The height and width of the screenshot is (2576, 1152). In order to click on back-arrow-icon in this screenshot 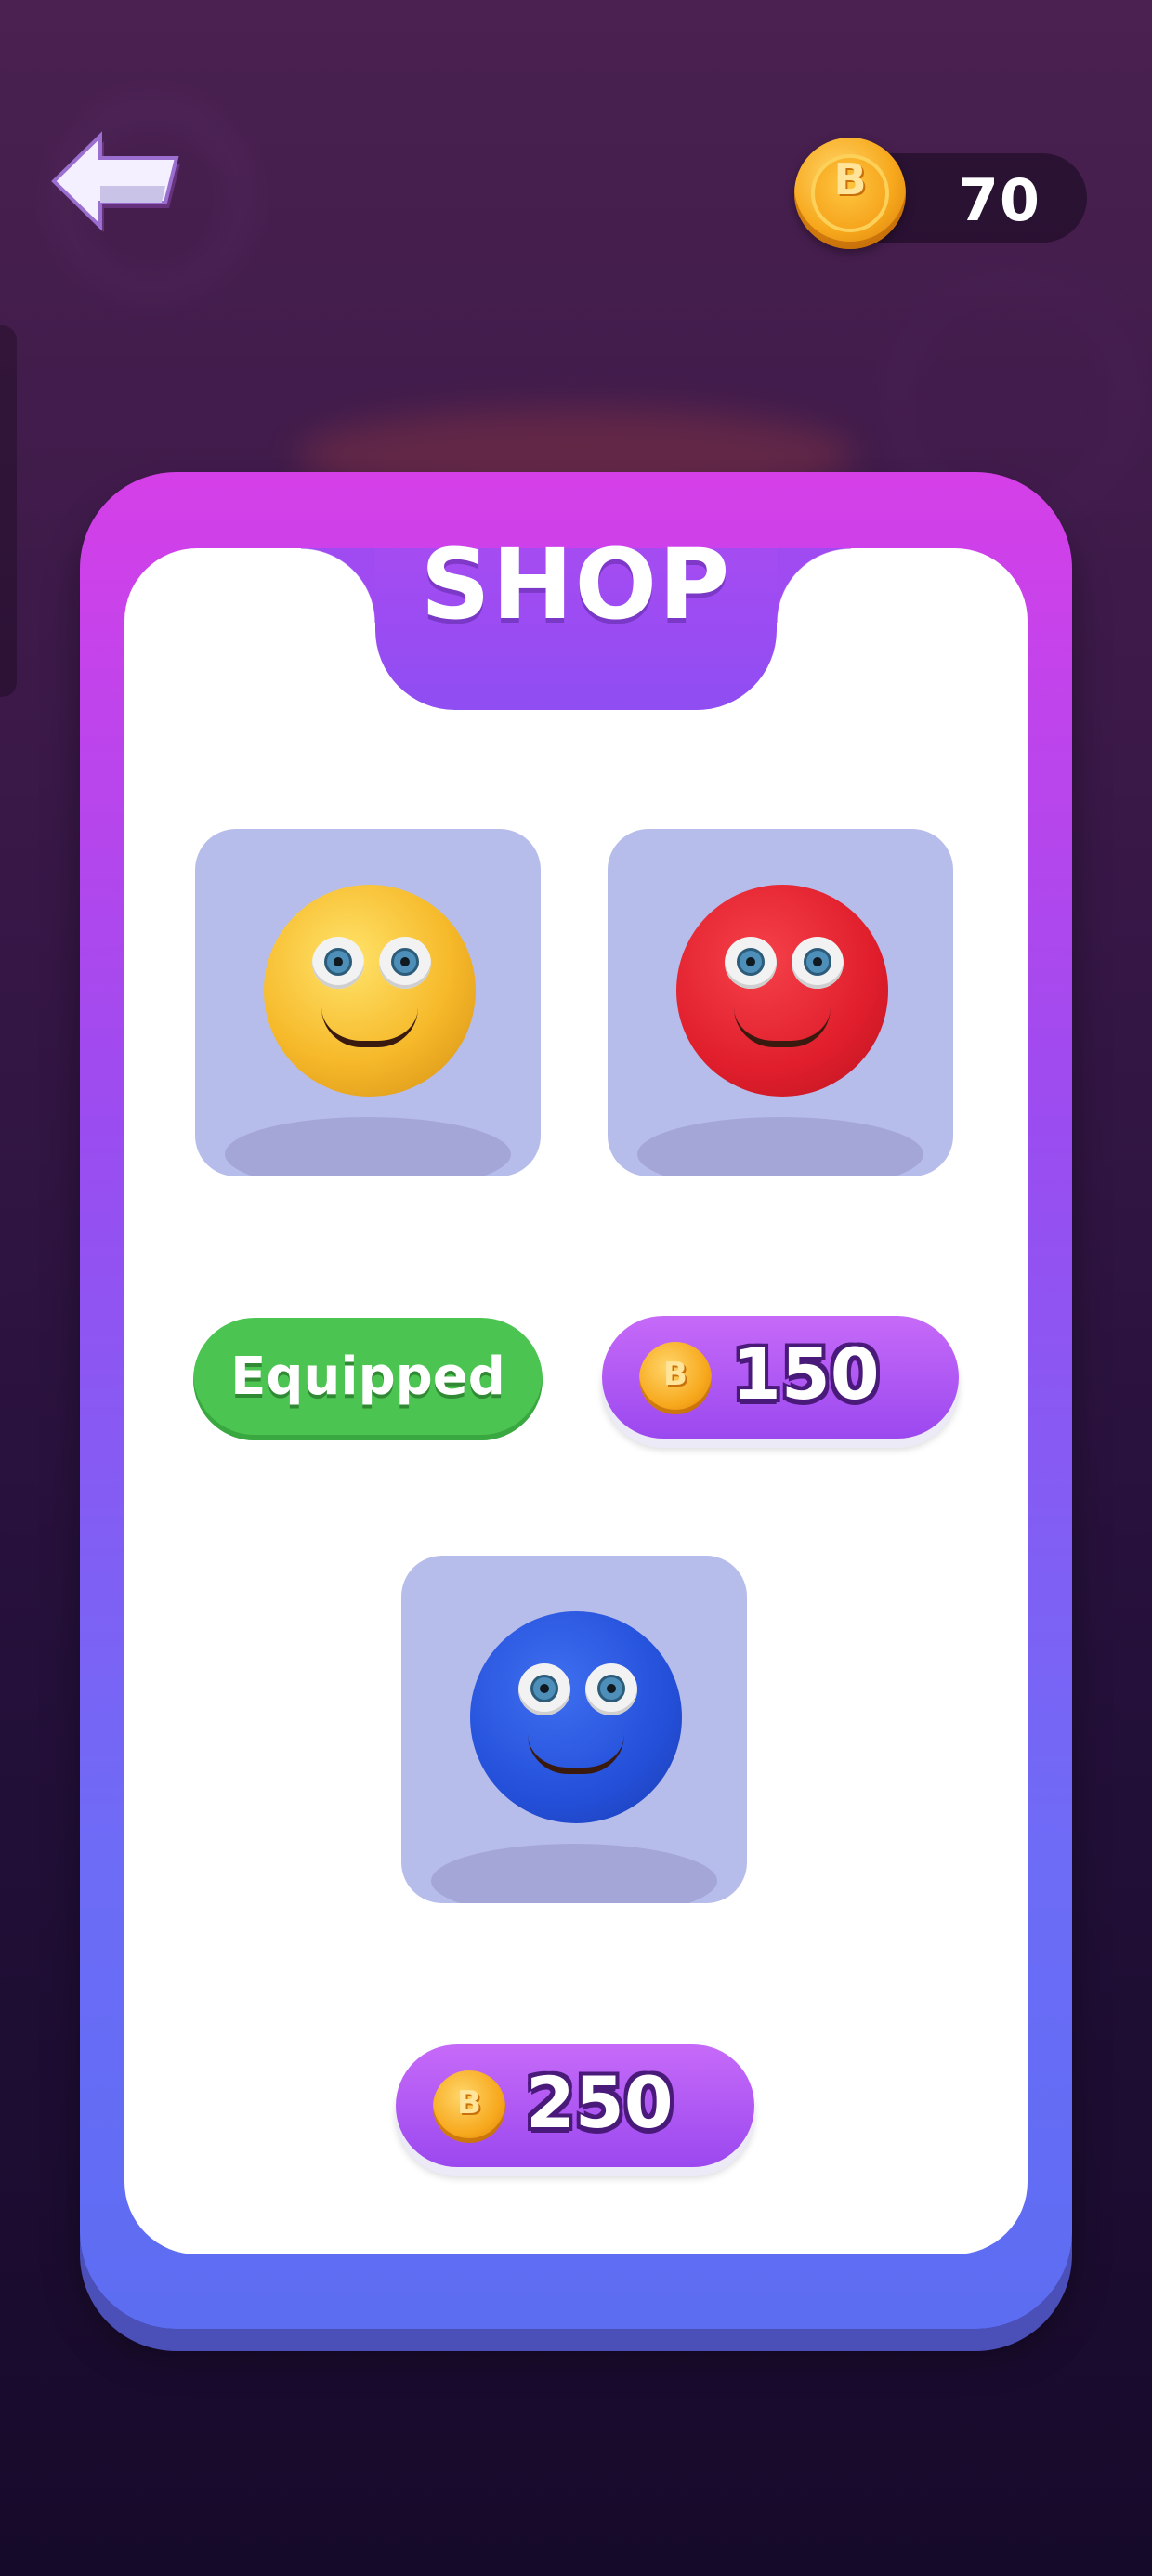, I will do `click(115, 181)`.